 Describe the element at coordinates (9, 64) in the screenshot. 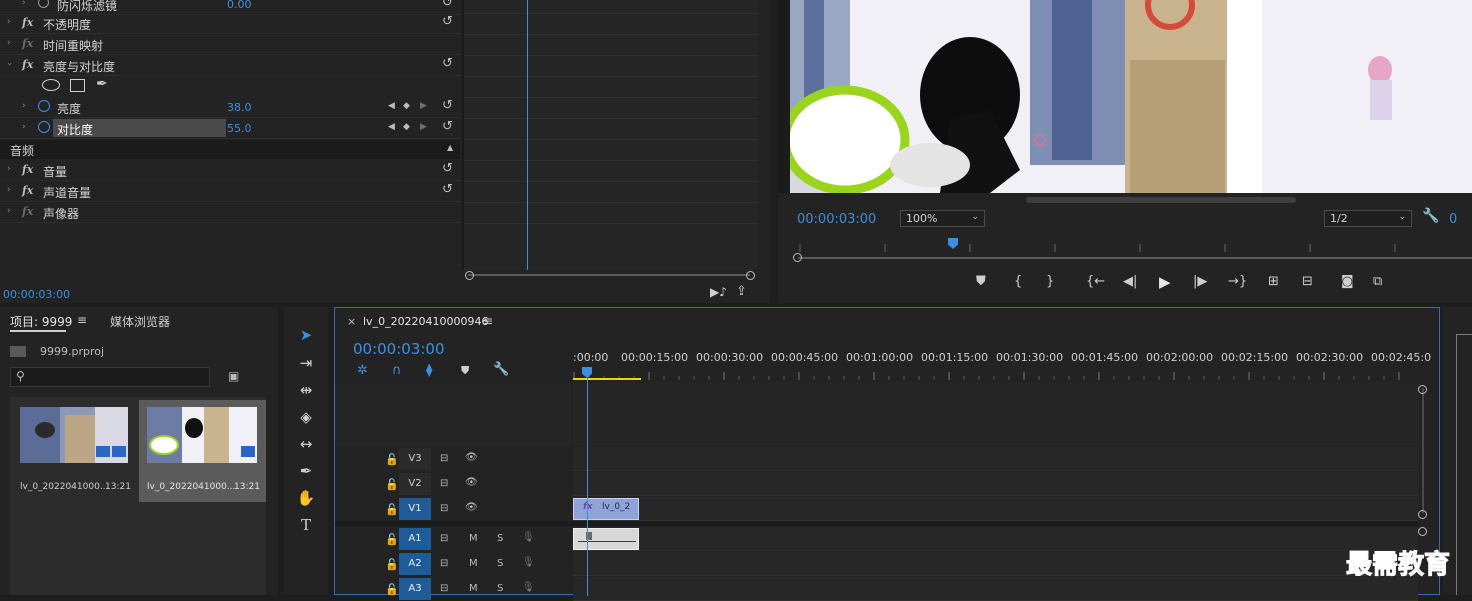

I see `collapse-arrow-icon: ›` at that location.